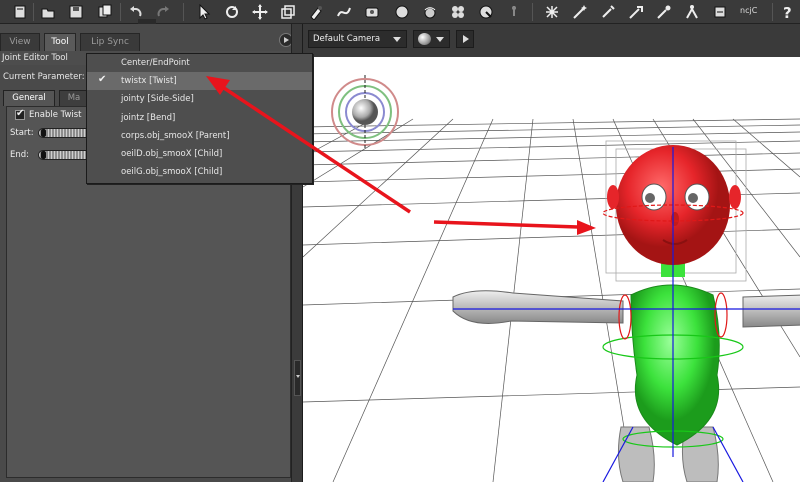 Image resolution: width=800 pixels, height=482 pixels. What do you see at coordinates (551, 40) in the screenshot?
I see `viewport-toolbar: Default Camera` at bounding box center [551, 40].